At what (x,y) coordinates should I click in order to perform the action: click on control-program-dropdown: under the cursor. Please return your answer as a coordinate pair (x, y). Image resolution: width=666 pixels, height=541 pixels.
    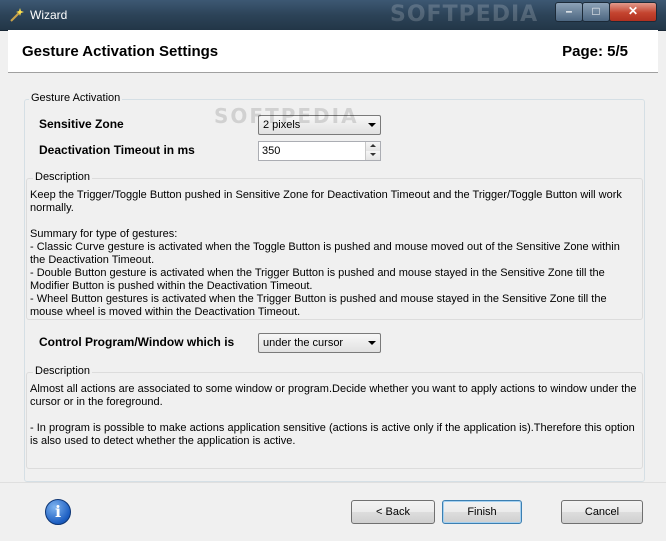
    Looking at the image, I should click on (319, 343).